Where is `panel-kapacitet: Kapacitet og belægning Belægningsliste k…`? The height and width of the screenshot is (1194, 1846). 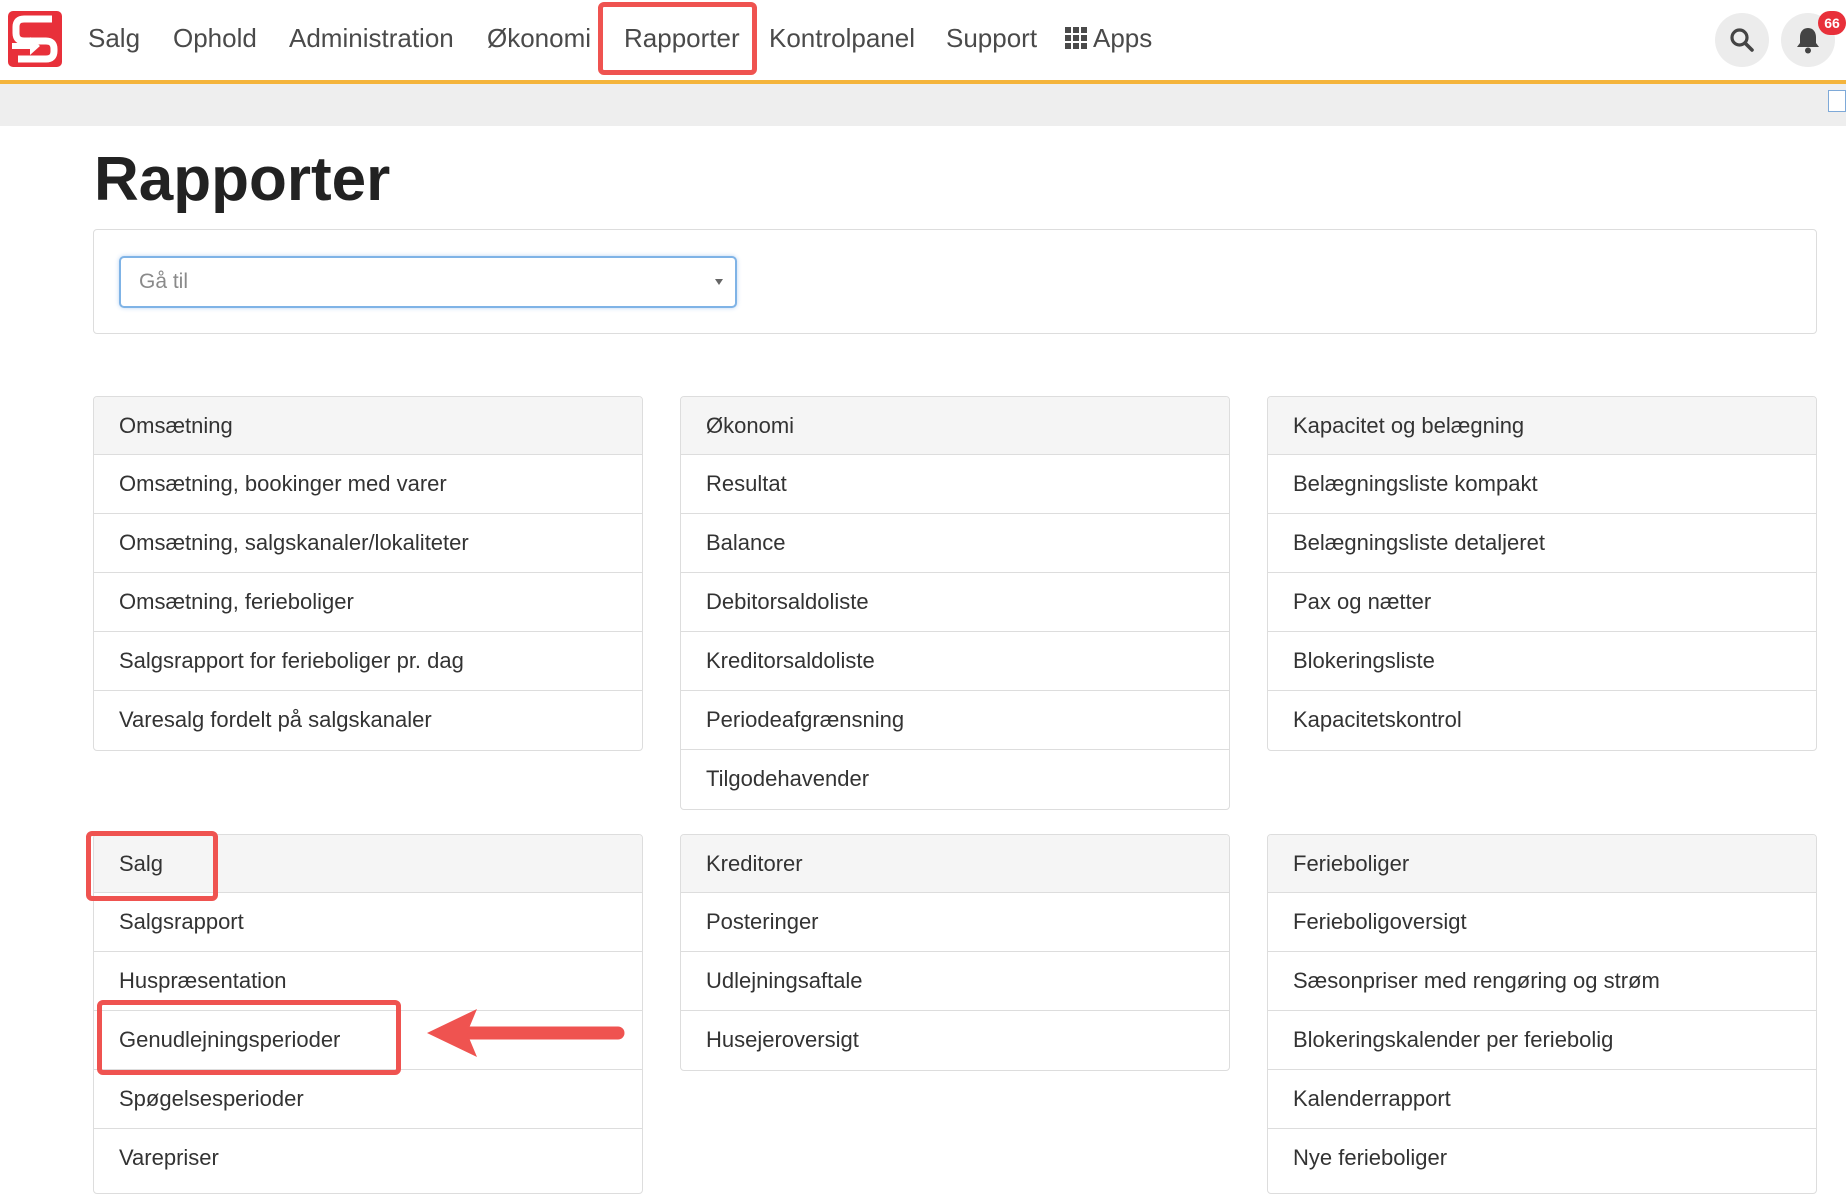 panel-kapacitet: Kapacitet og belægning Belægningsliste k… is located at coordinates (1542, 573).